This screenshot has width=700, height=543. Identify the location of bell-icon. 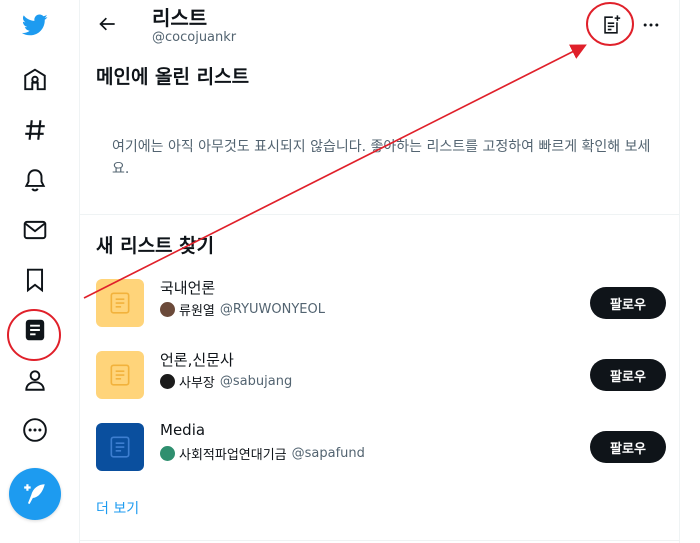
(35, 180).